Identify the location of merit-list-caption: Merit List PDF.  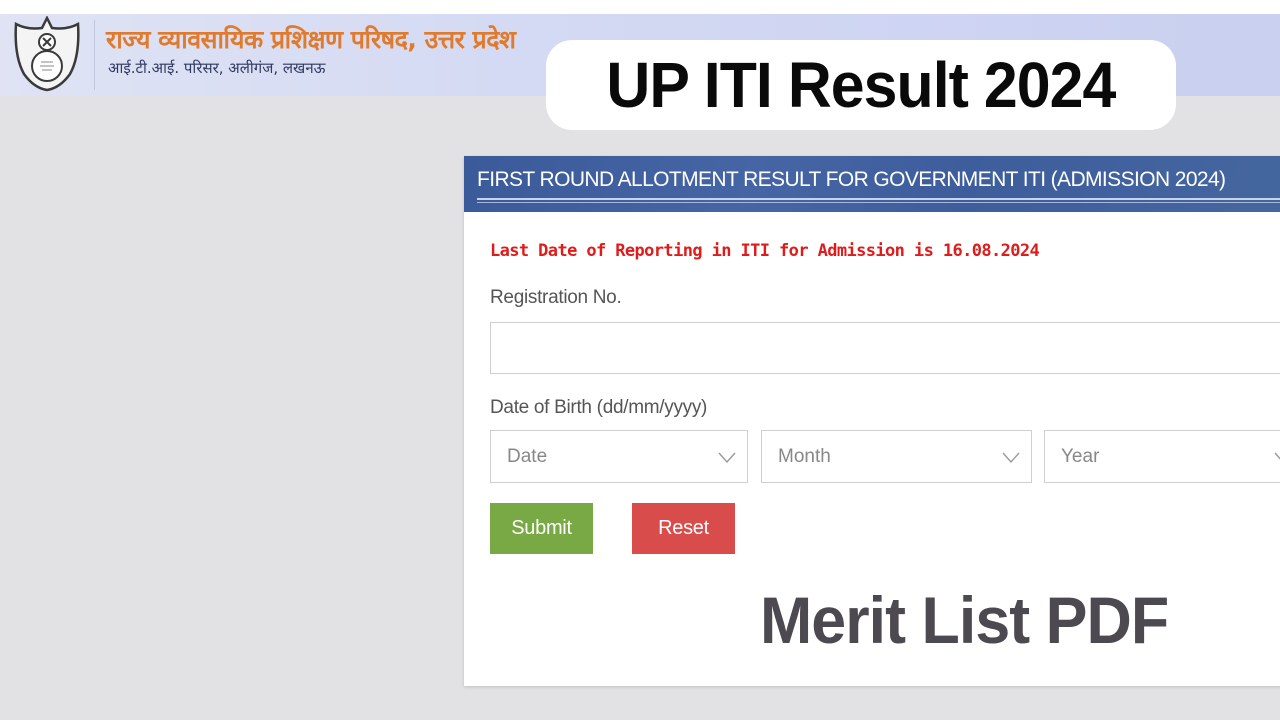
(964, 620).